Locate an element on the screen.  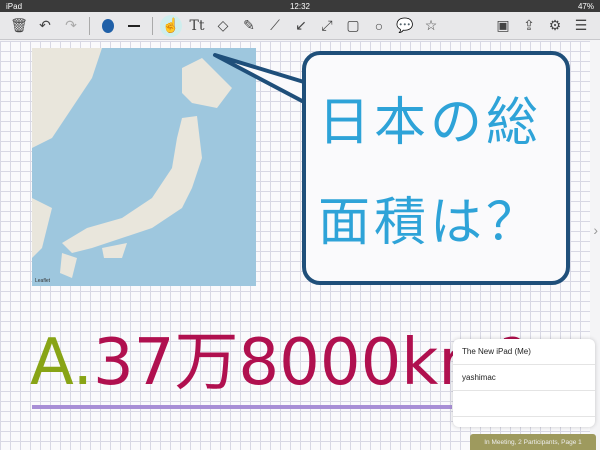
battery: 47% is located at coordinates (585, 6).